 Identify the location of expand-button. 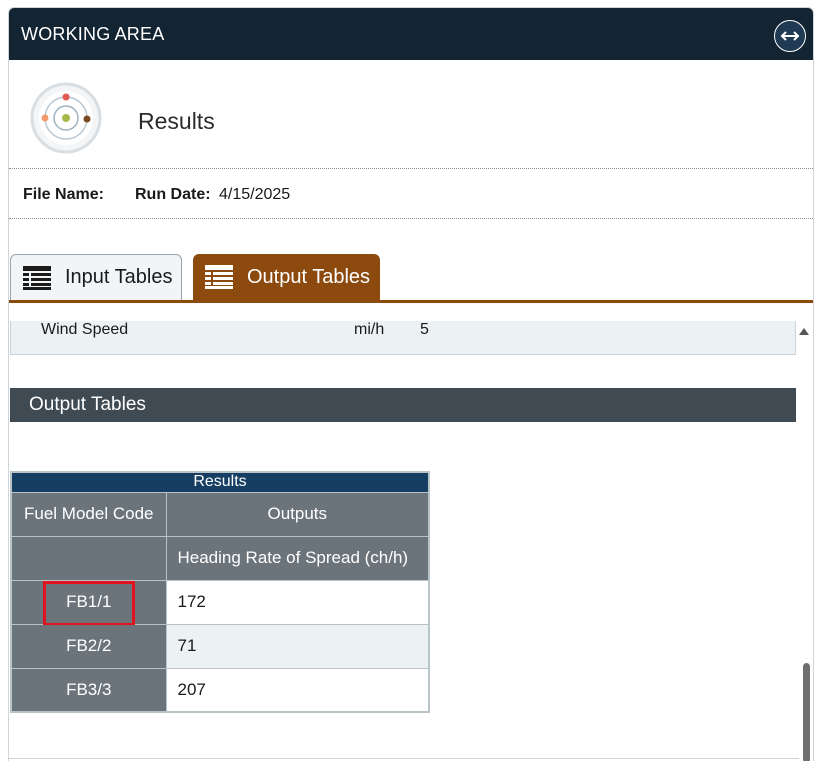
(790, 36).